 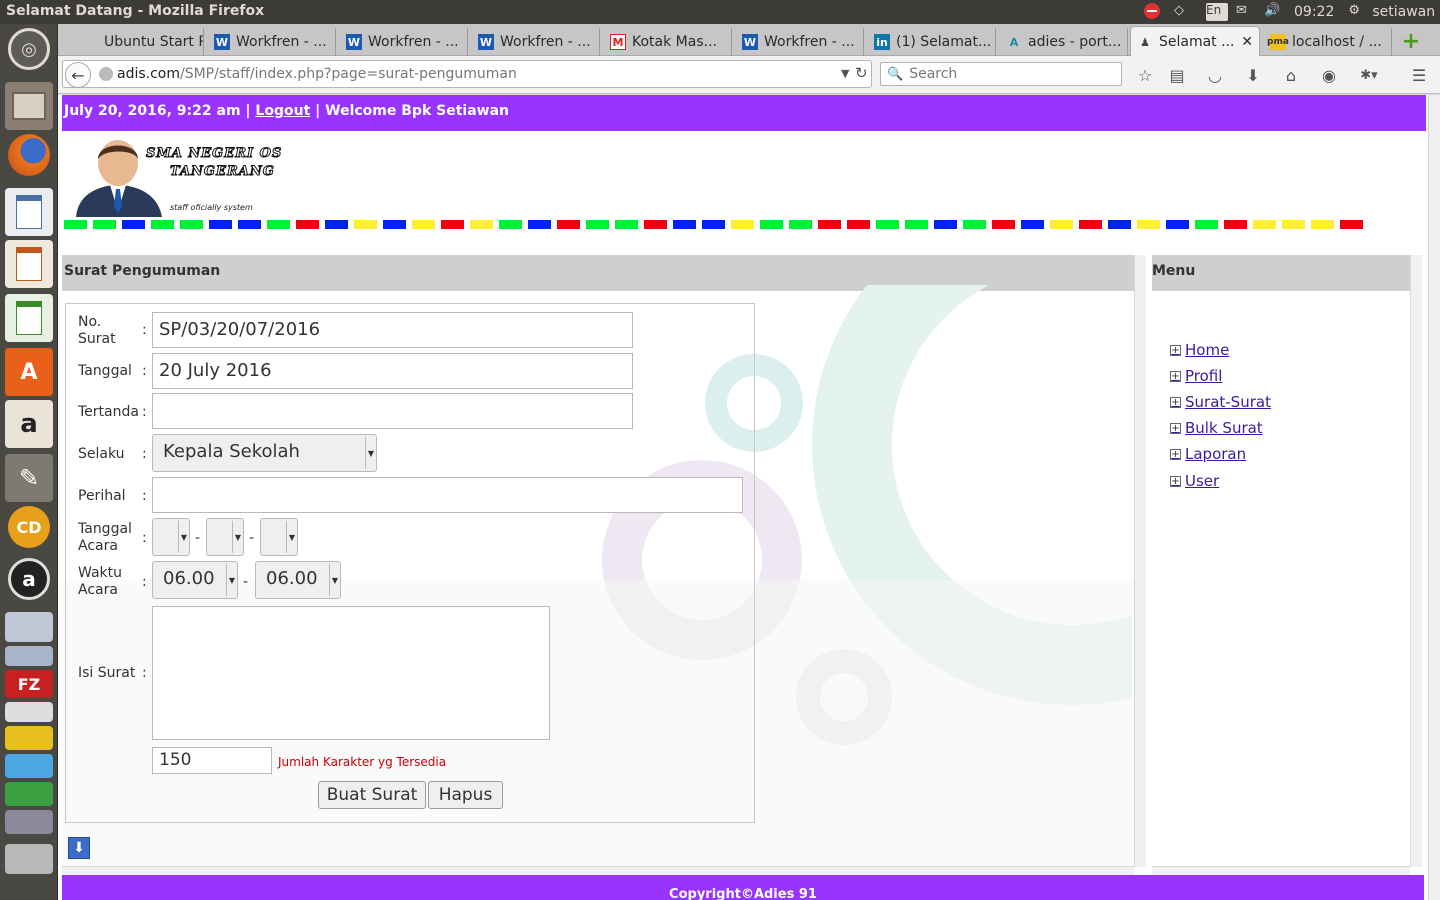 I want to click on tab-close-icon: ✕, so click(x=1247, y=42).